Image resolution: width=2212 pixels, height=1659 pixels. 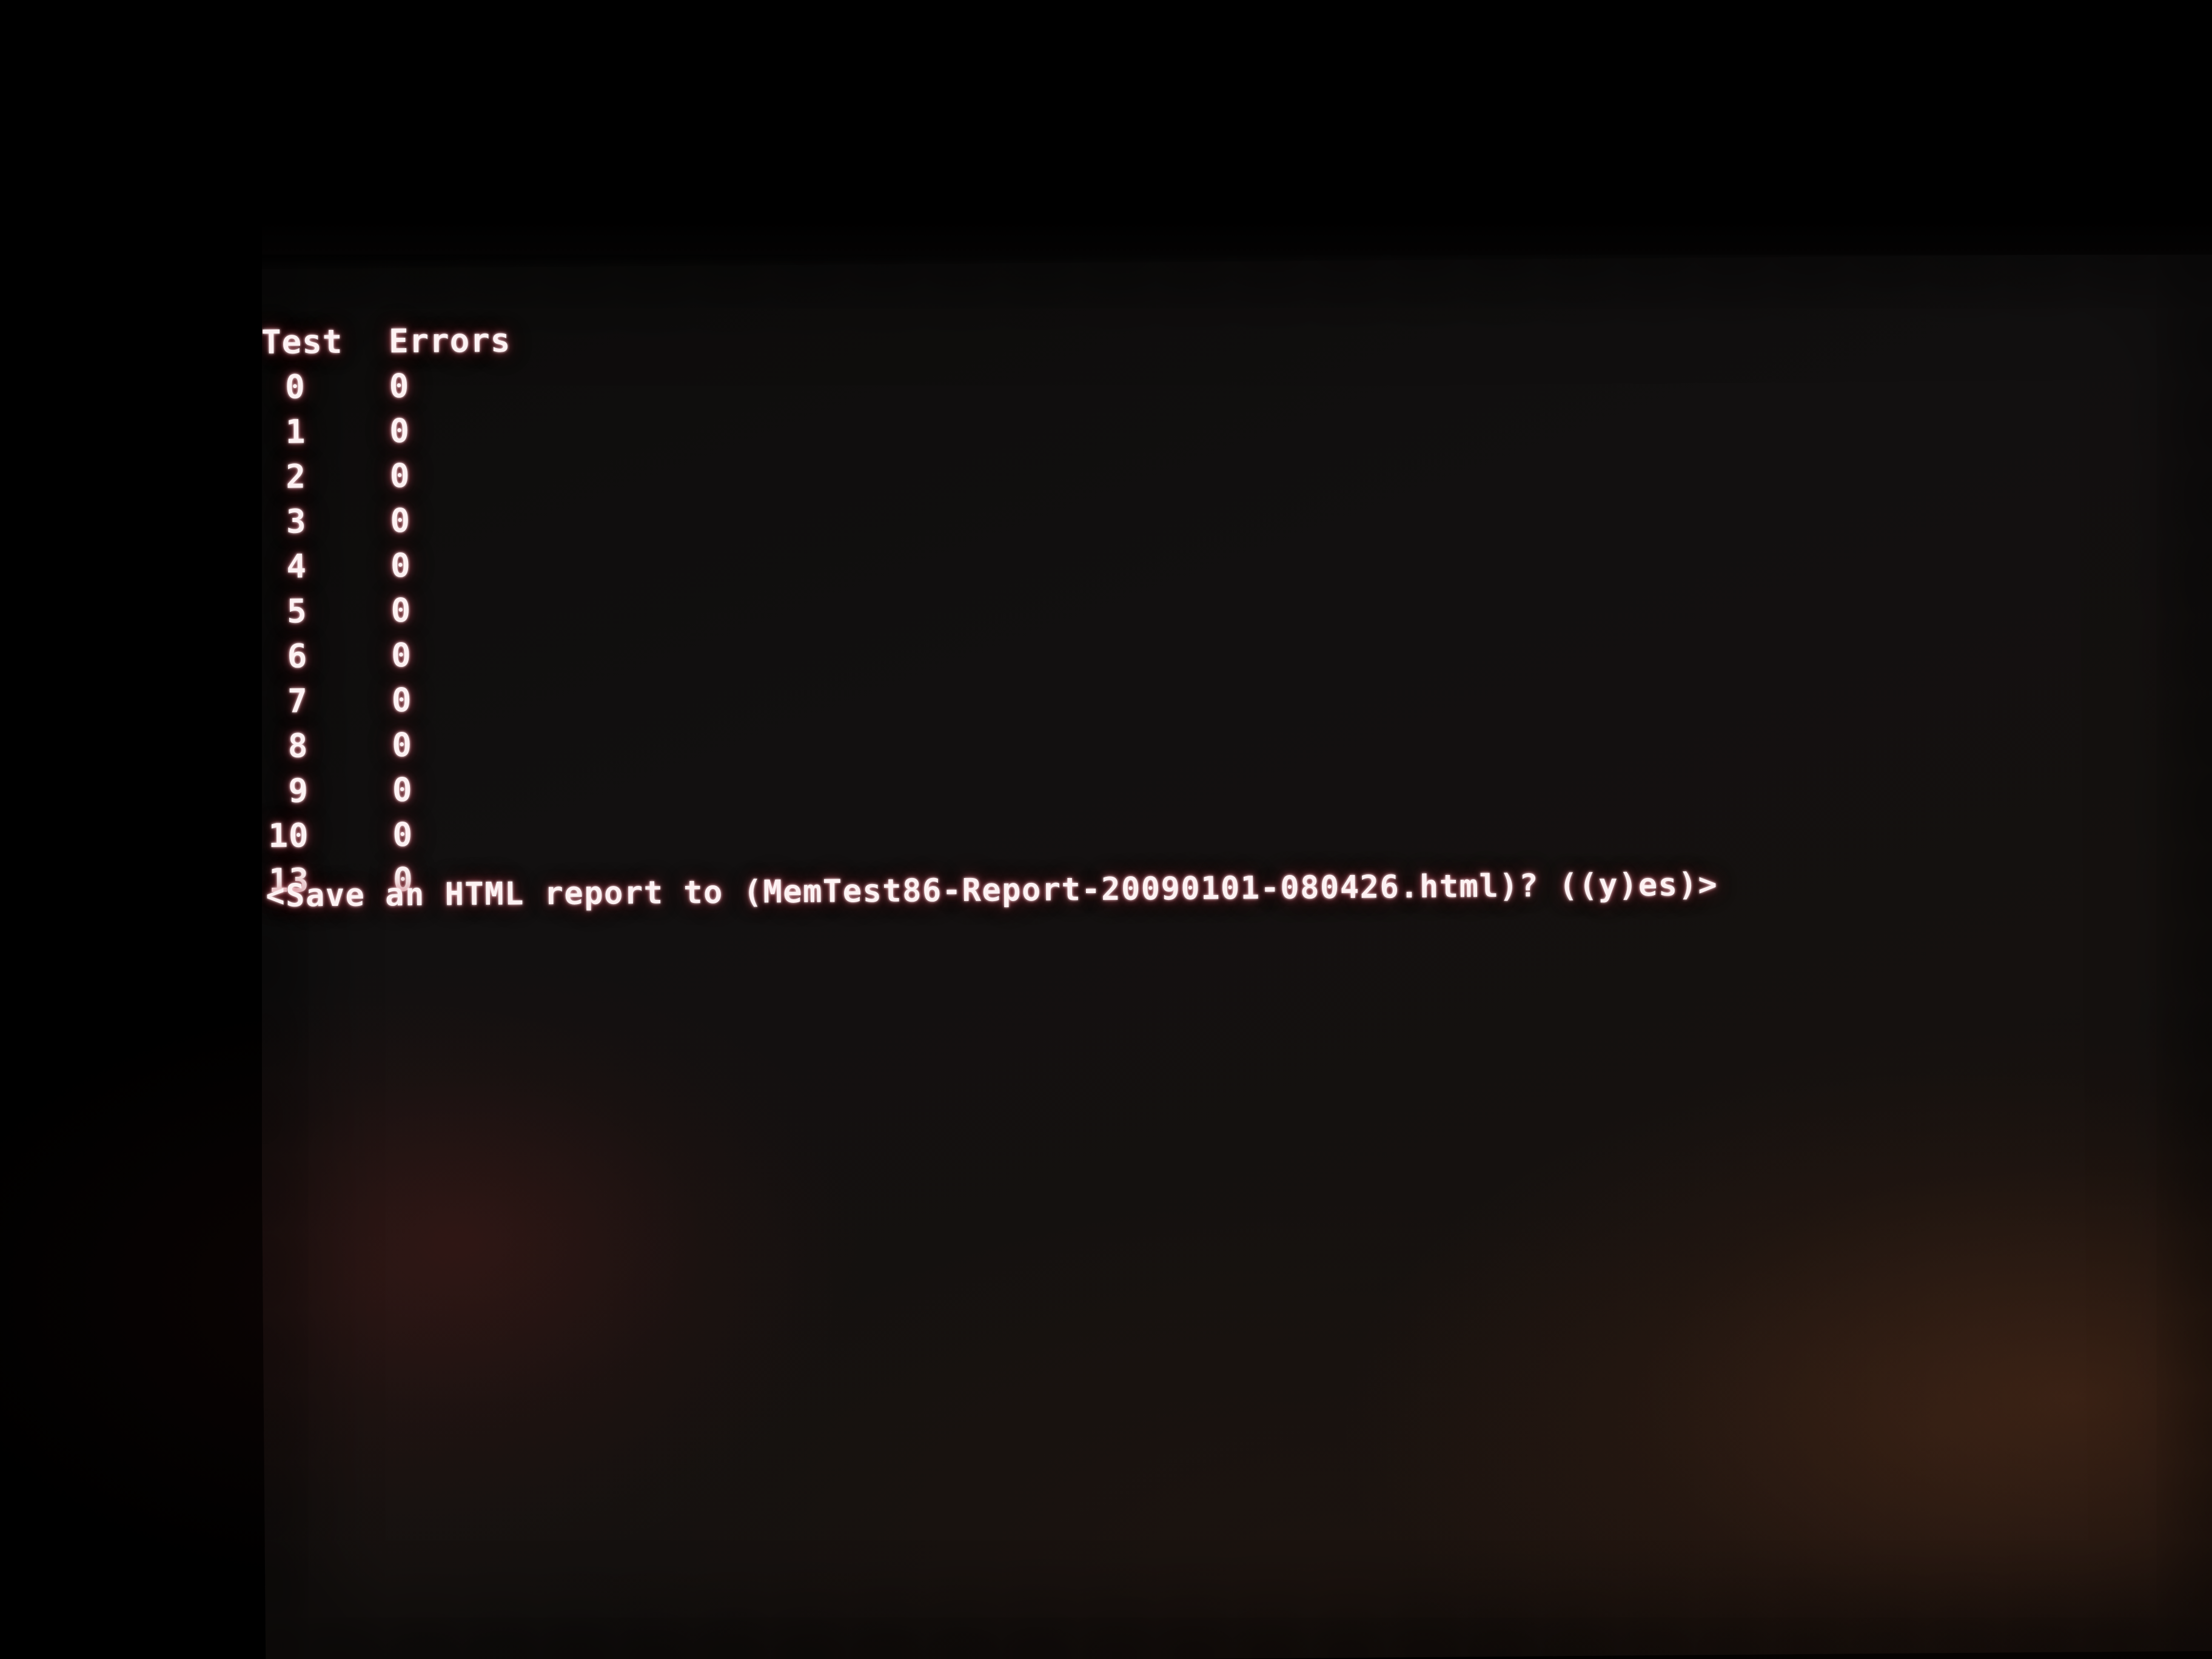 What do you see at coordinates (434, 655) in the screenshot?
I see `table-row: 60` at bounding box center [434, 655].